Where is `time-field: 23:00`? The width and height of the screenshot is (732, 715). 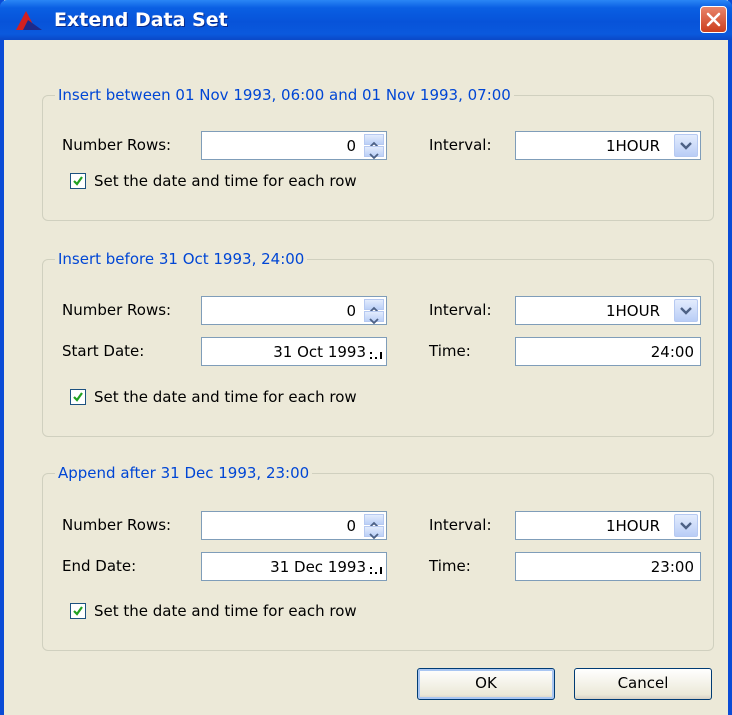 time-field: 23:00 is located at coordinates (608, 566).